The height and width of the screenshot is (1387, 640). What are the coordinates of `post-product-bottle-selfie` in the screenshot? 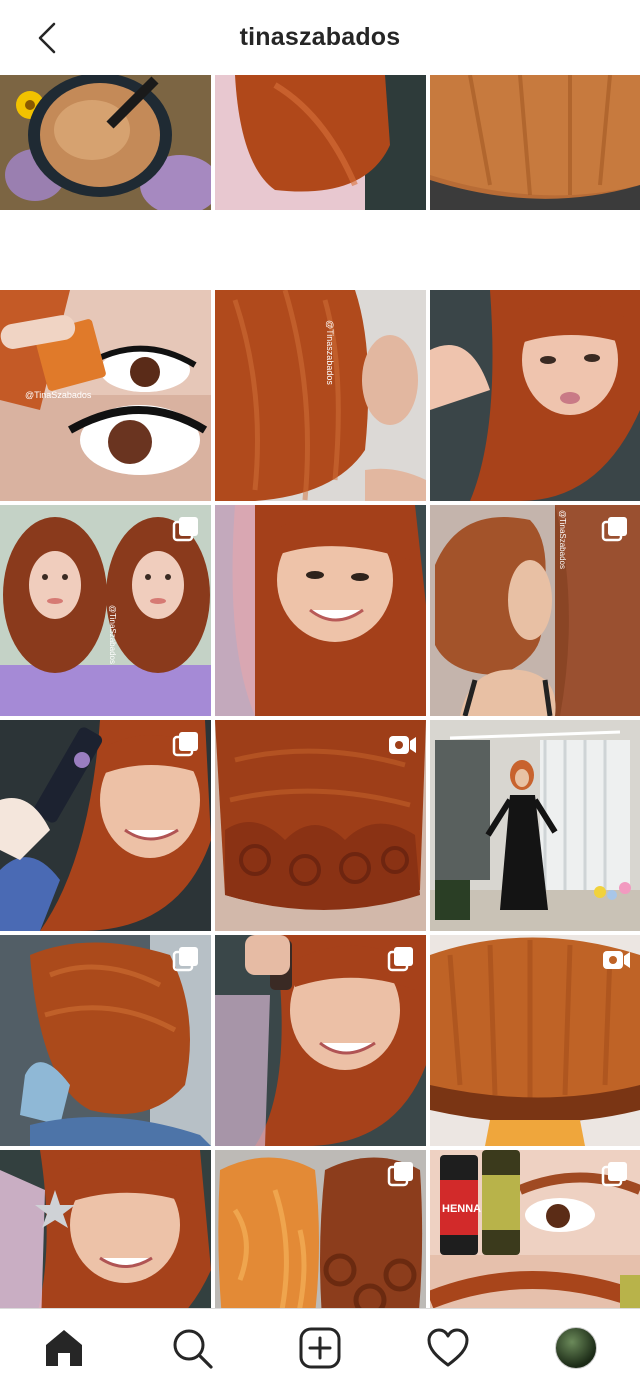 It's located at (105, 825).